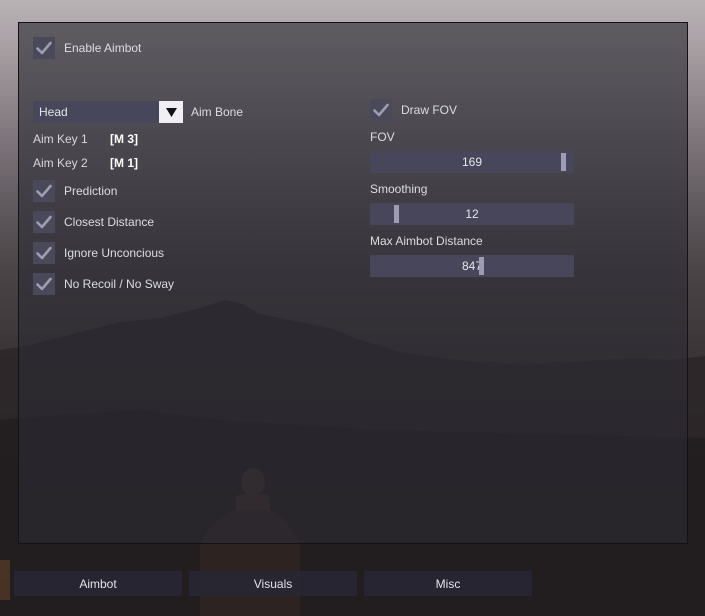 This screenshot has width=705, height=616. I want to click on aim-key-2-value: [M 1], so click(124, 163).